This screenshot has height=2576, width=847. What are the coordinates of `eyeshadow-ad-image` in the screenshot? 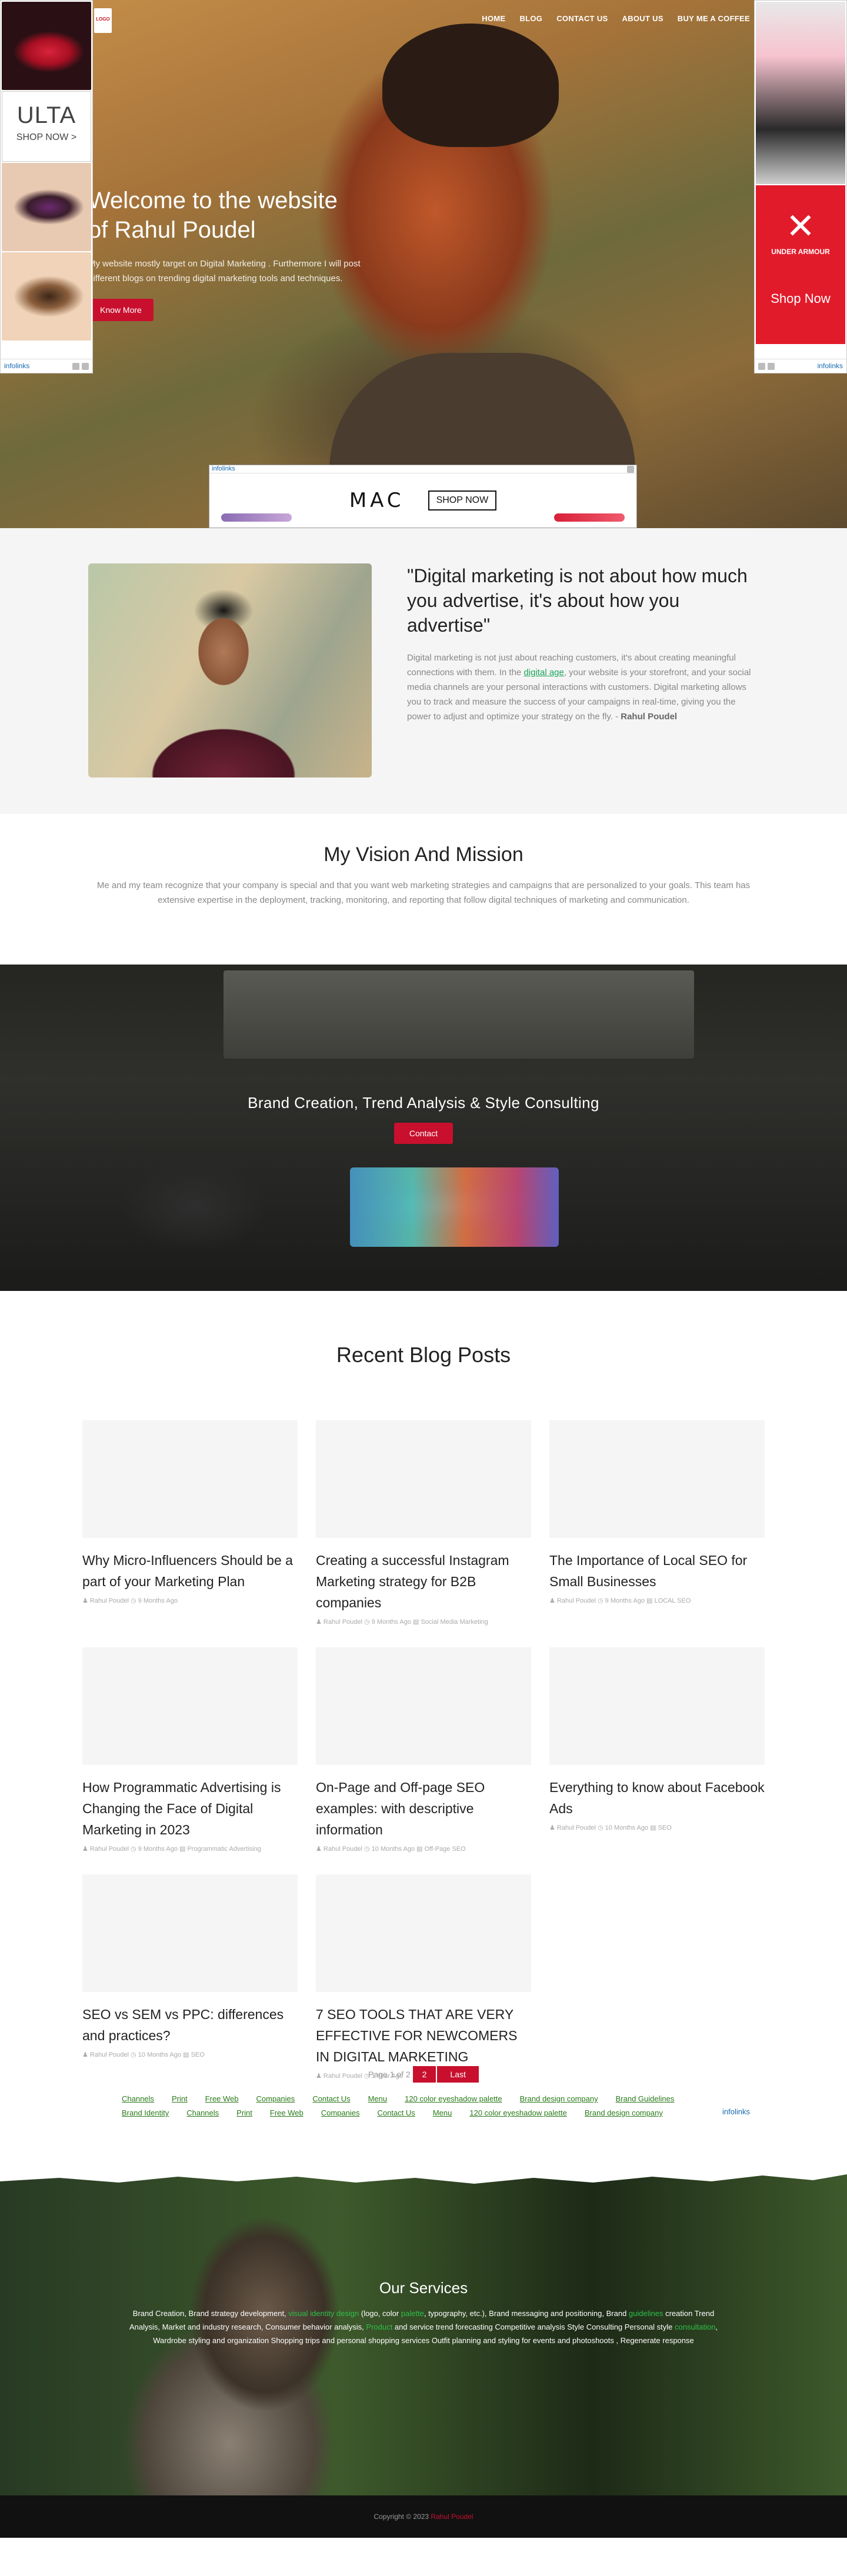 It's located at (46, 207).